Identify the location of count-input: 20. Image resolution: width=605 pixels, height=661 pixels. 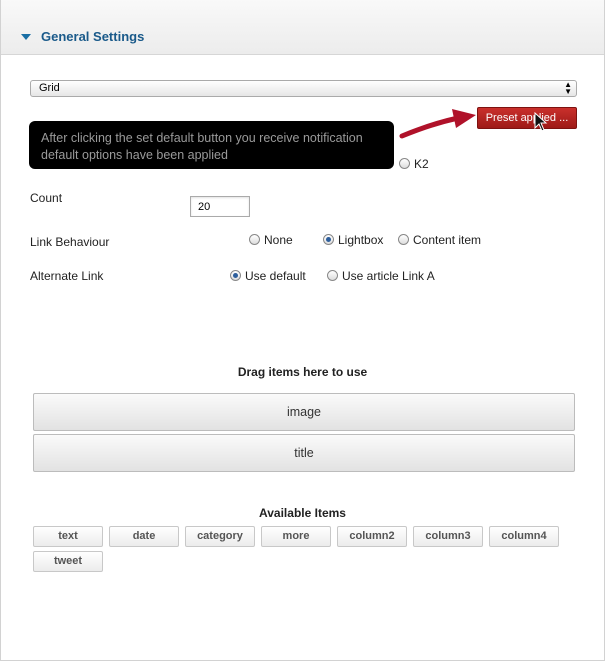
(220, 206).